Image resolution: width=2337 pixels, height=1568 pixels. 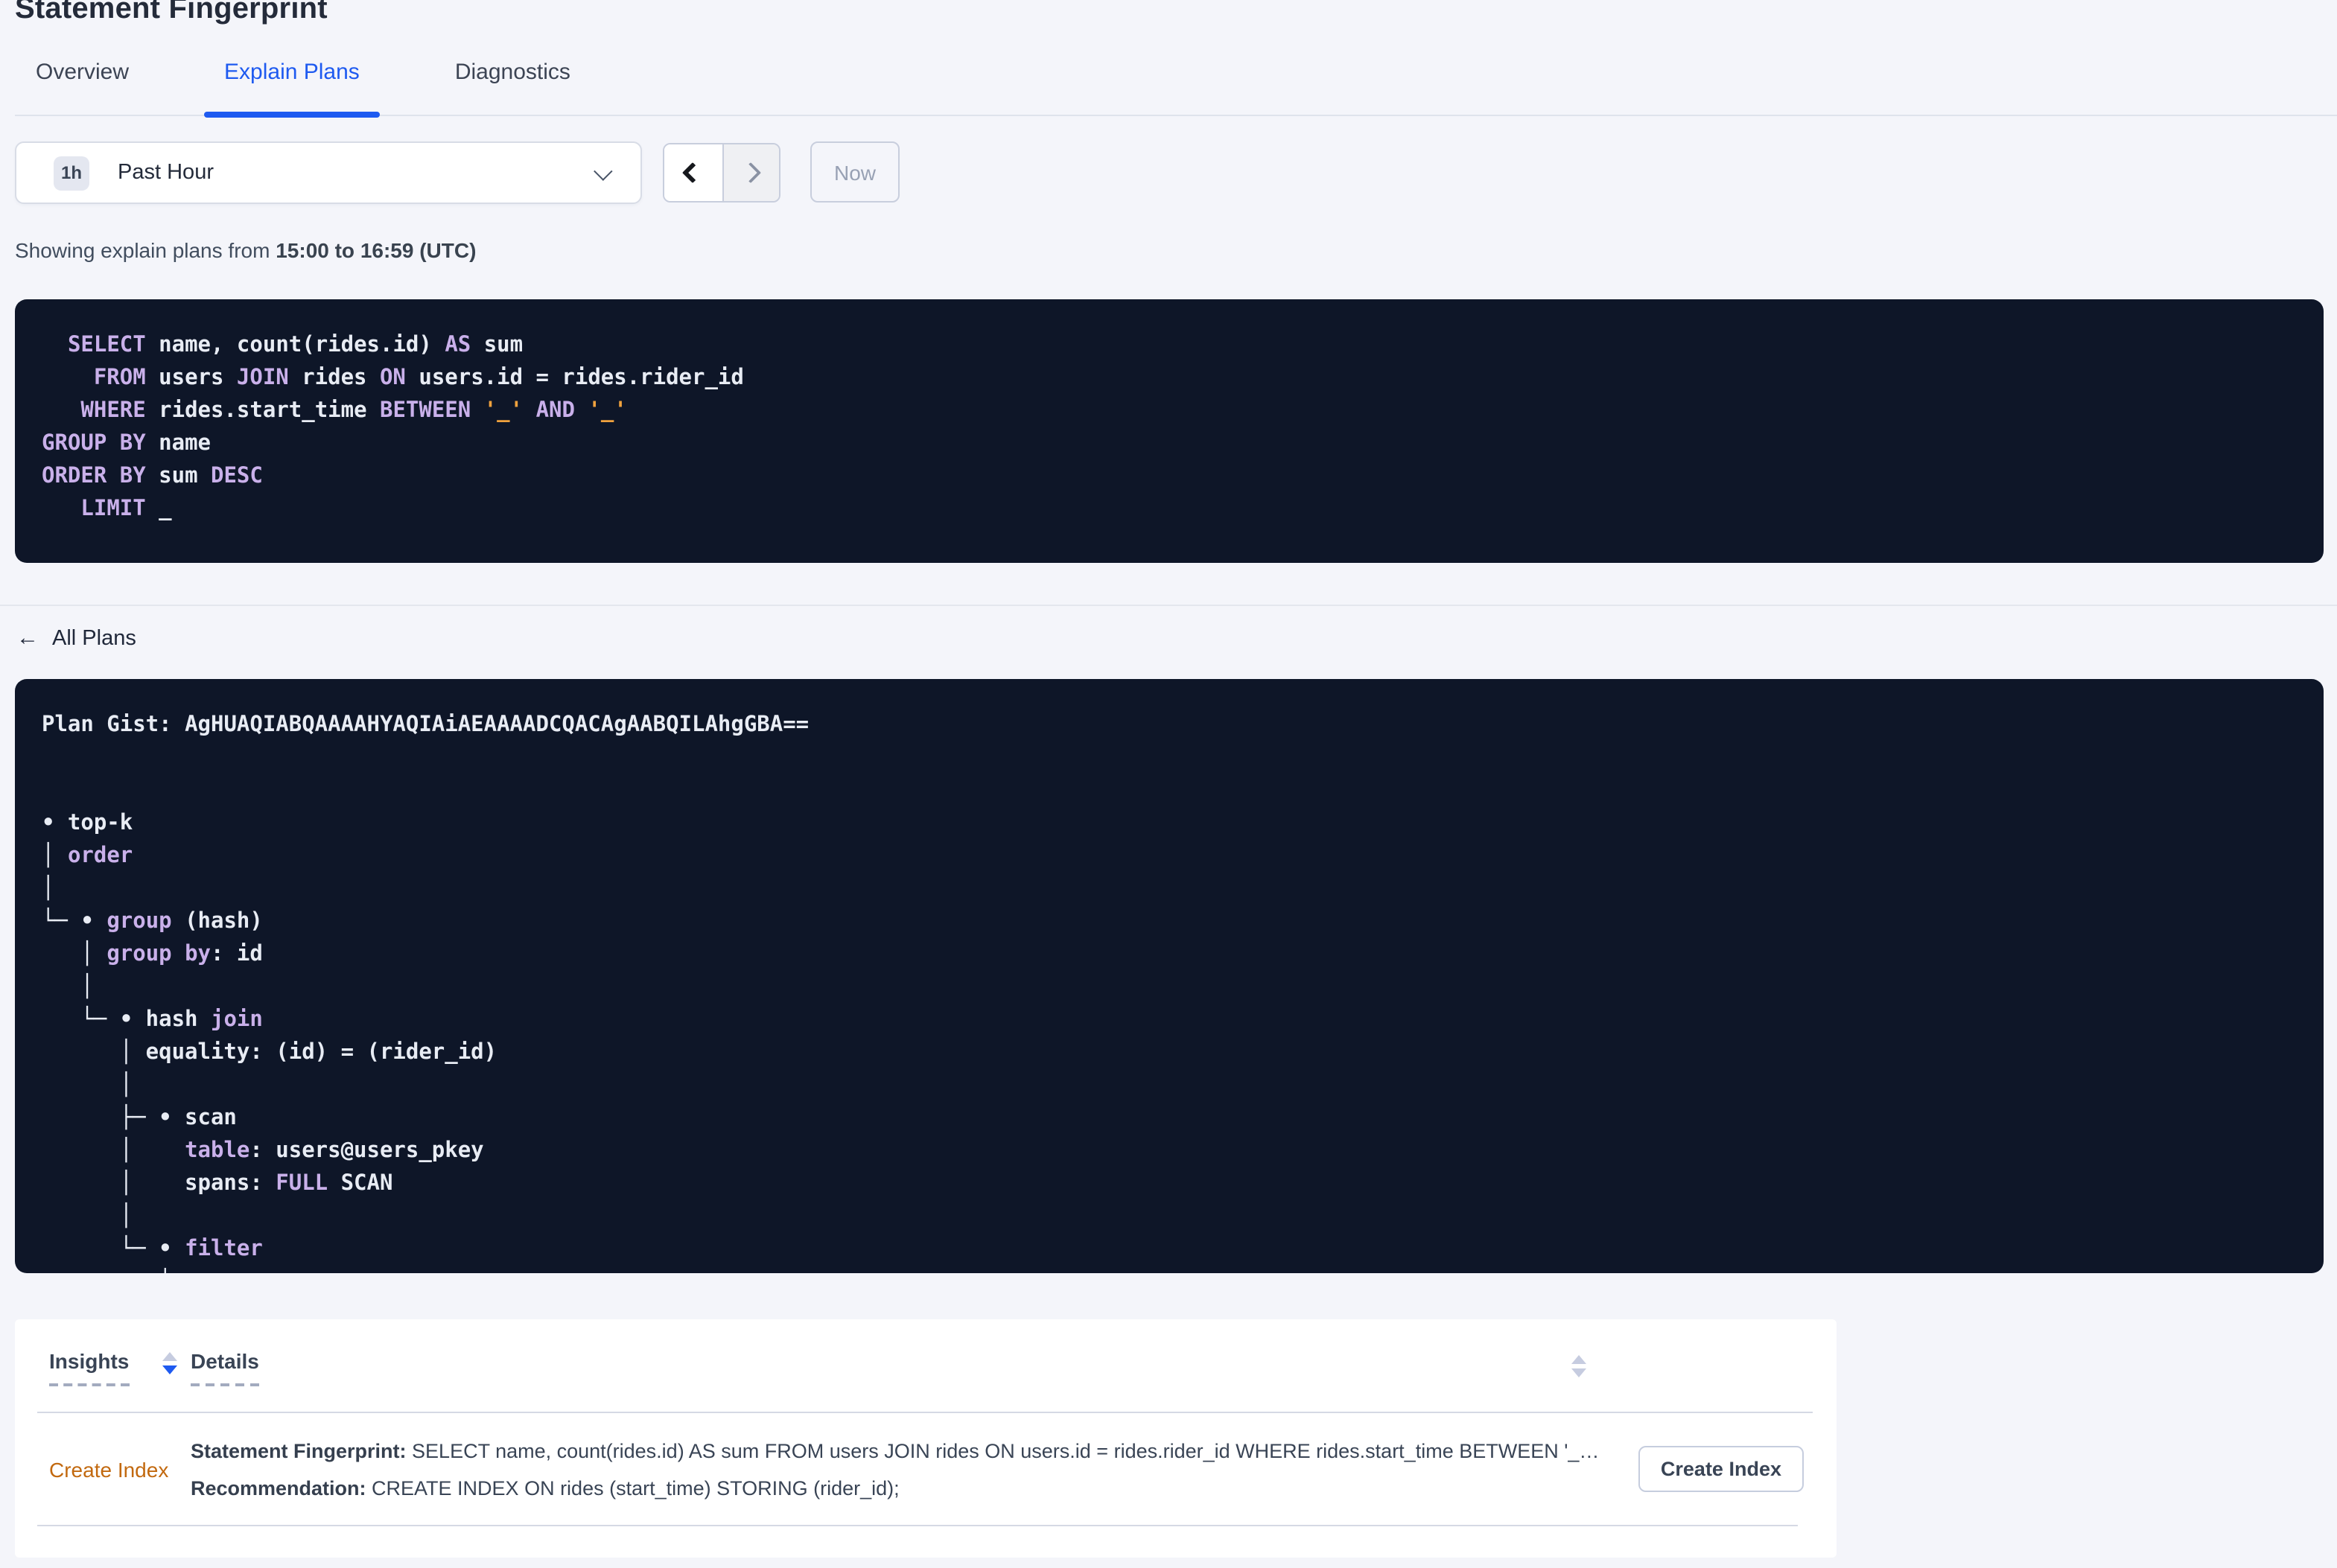 I want to click on page-title: Statement Fingerprint, so click(x=171, y=12).